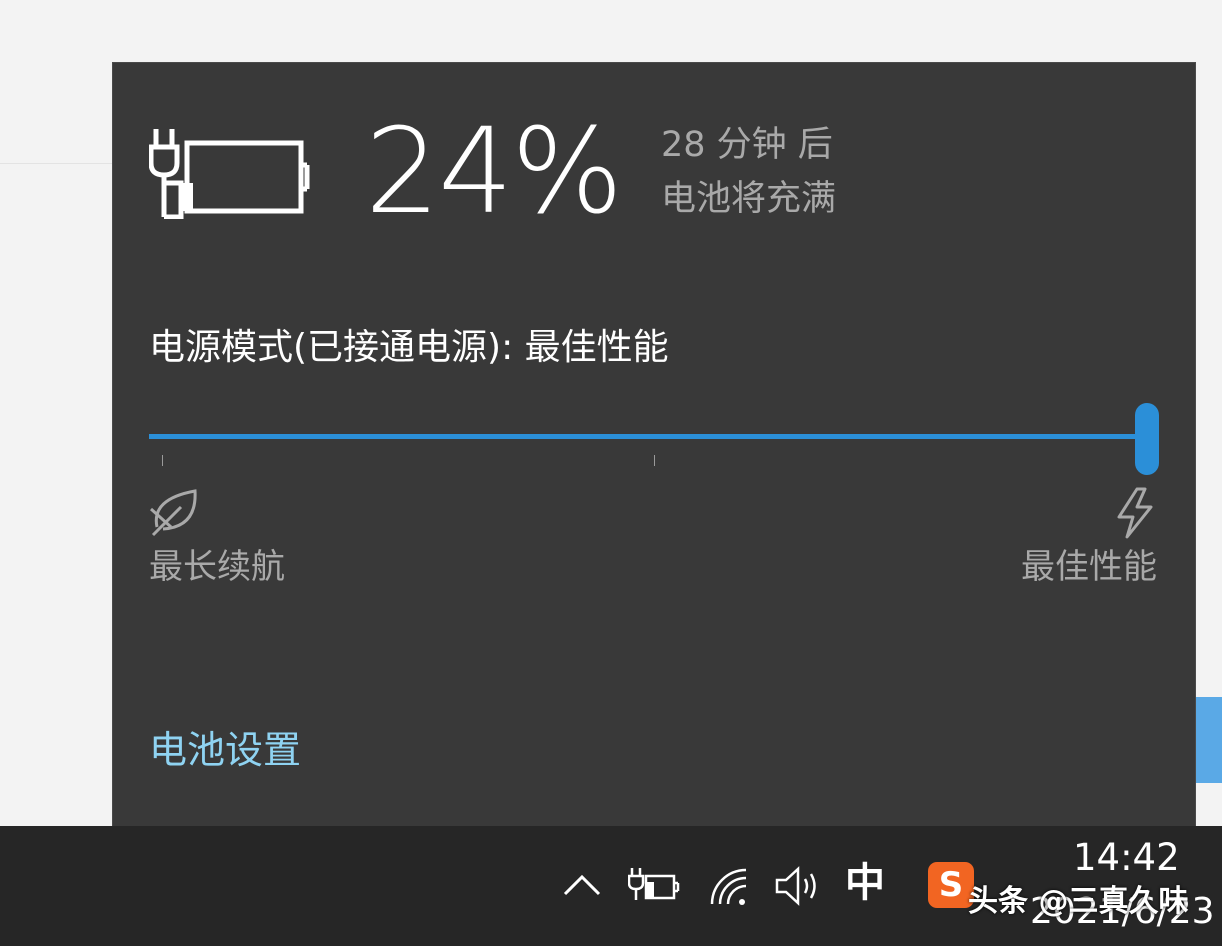  I want to click on slider-thumb, so click(1147, 439).